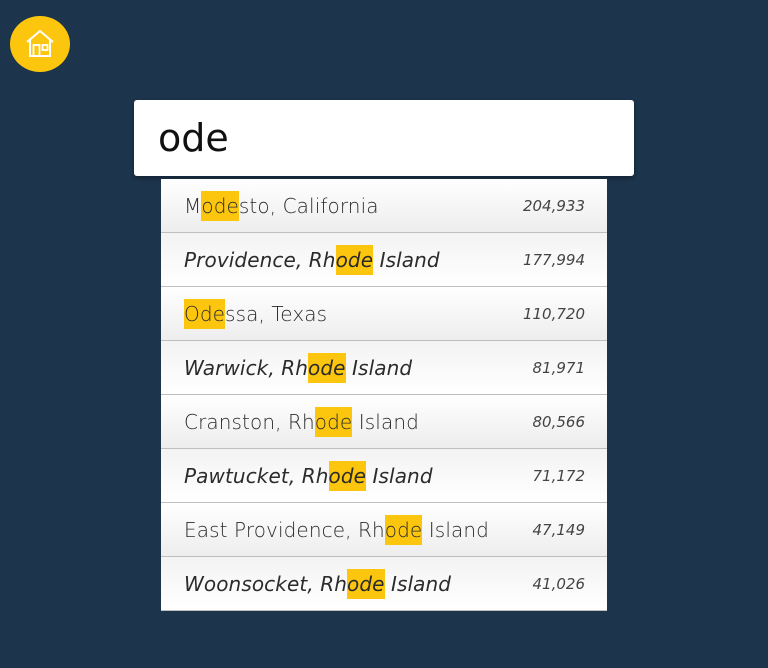 This screenshot has height=668, width=768. I want to click on population: 71,172, so click(559, 475).